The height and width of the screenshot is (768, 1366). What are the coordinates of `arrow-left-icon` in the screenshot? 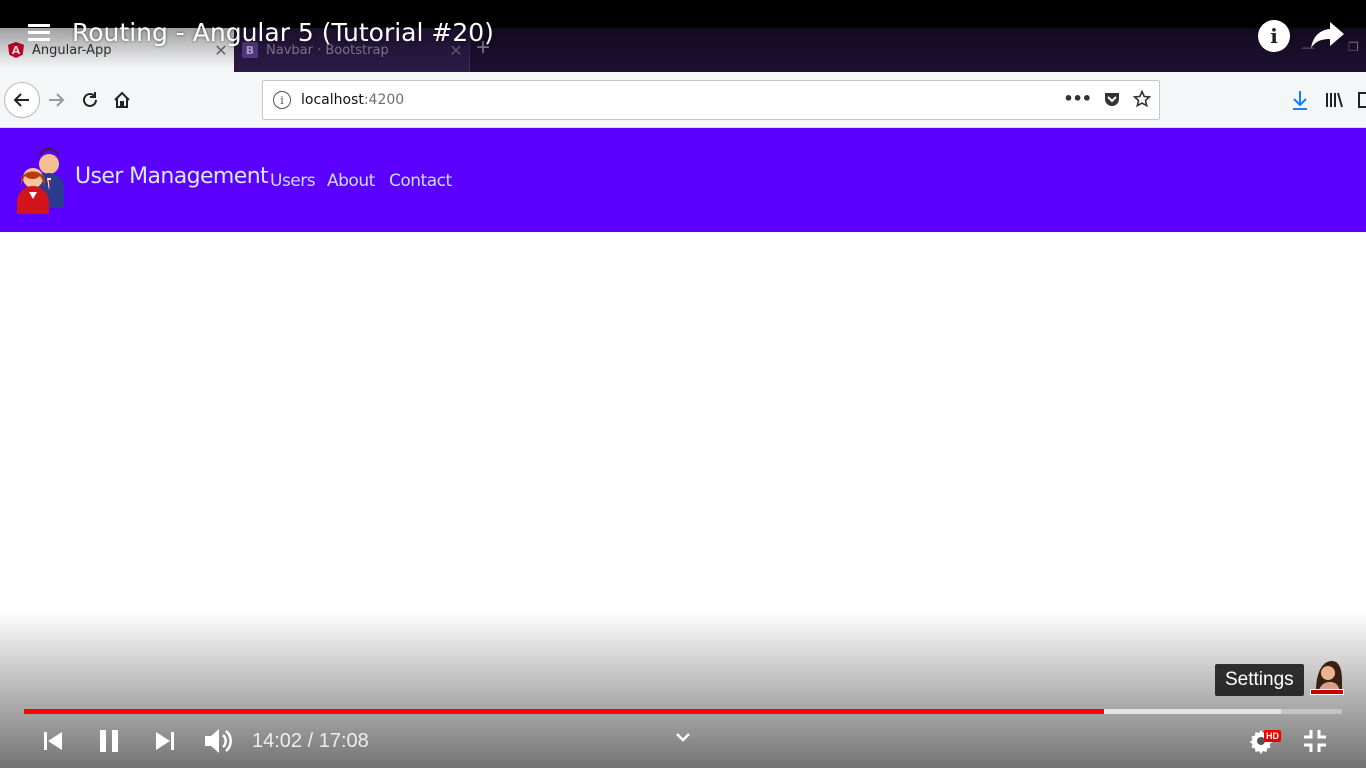 It's located at (21, 100).